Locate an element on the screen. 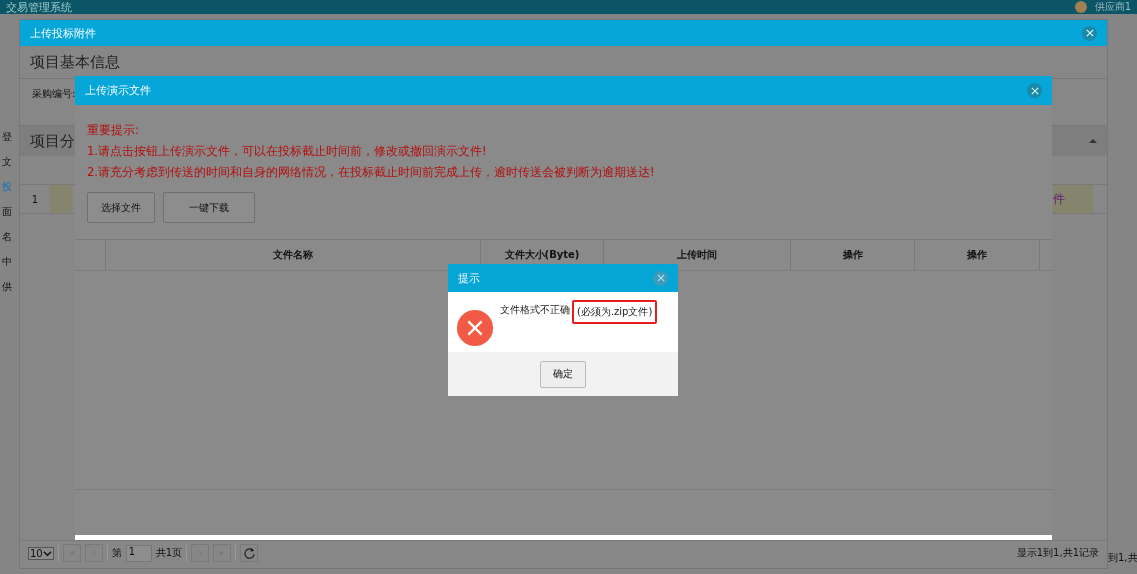  table-cell is located at coordinates (61, 199).